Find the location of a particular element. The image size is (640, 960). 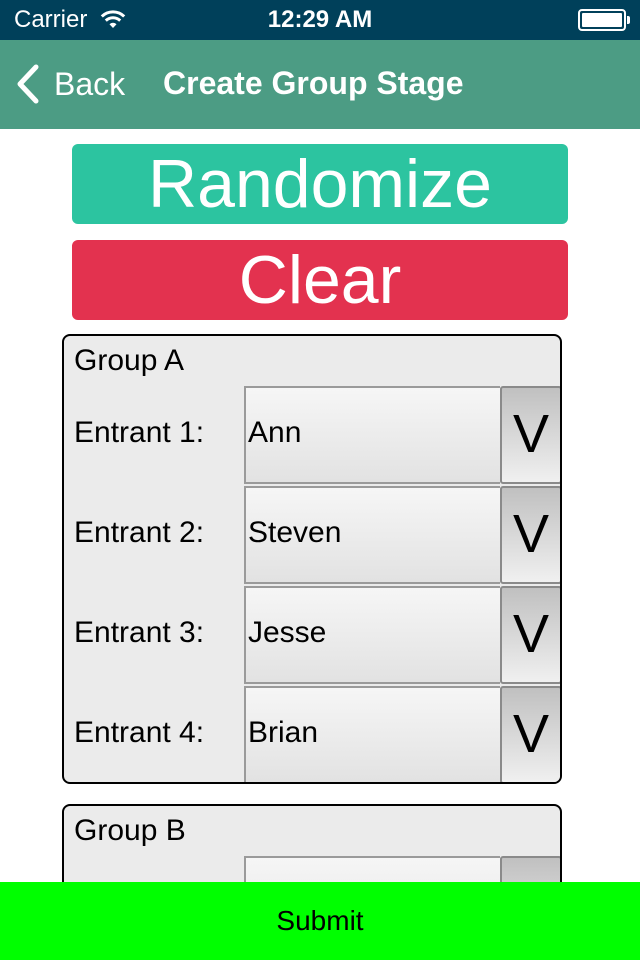

clear-button: Clear is located at coordinates (320, 280).